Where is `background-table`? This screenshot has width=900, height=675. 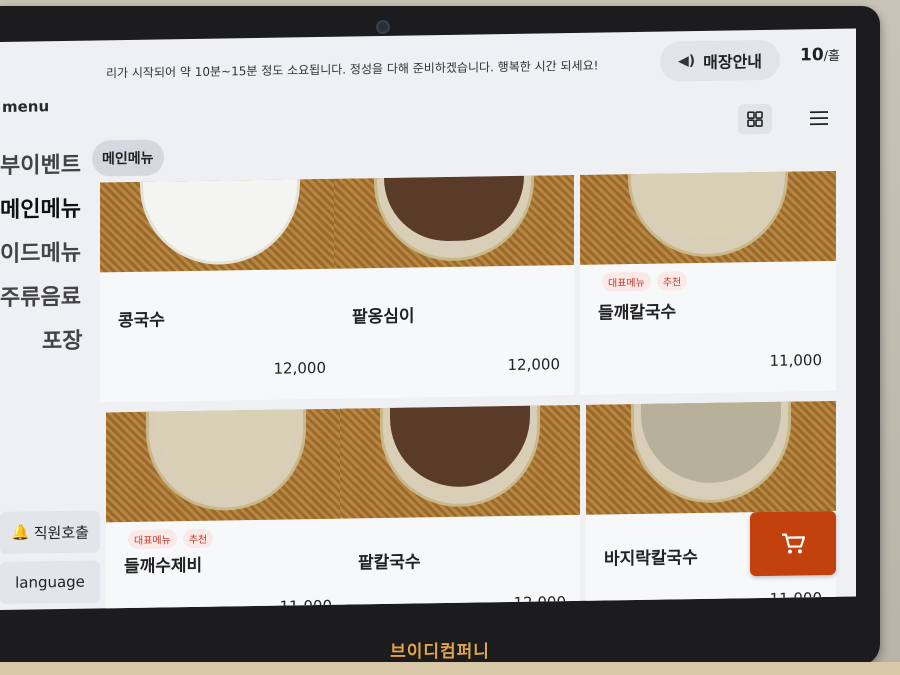
background-table is located at coordinates (450, 668).